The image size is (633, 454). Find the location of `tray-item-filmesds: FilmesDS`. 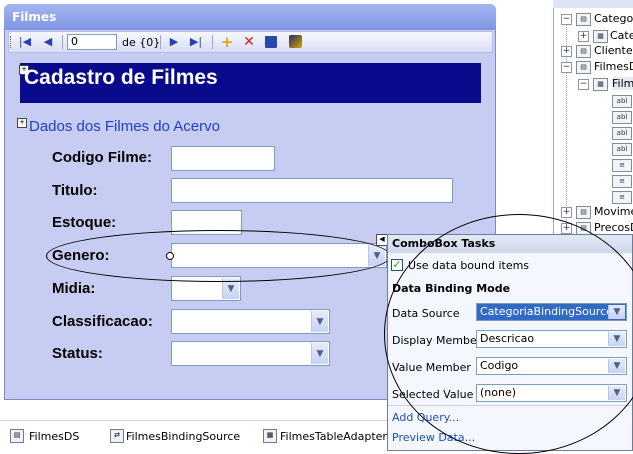

tray-item-filmesds: FilmesDS is located at coordinates (54, 436).